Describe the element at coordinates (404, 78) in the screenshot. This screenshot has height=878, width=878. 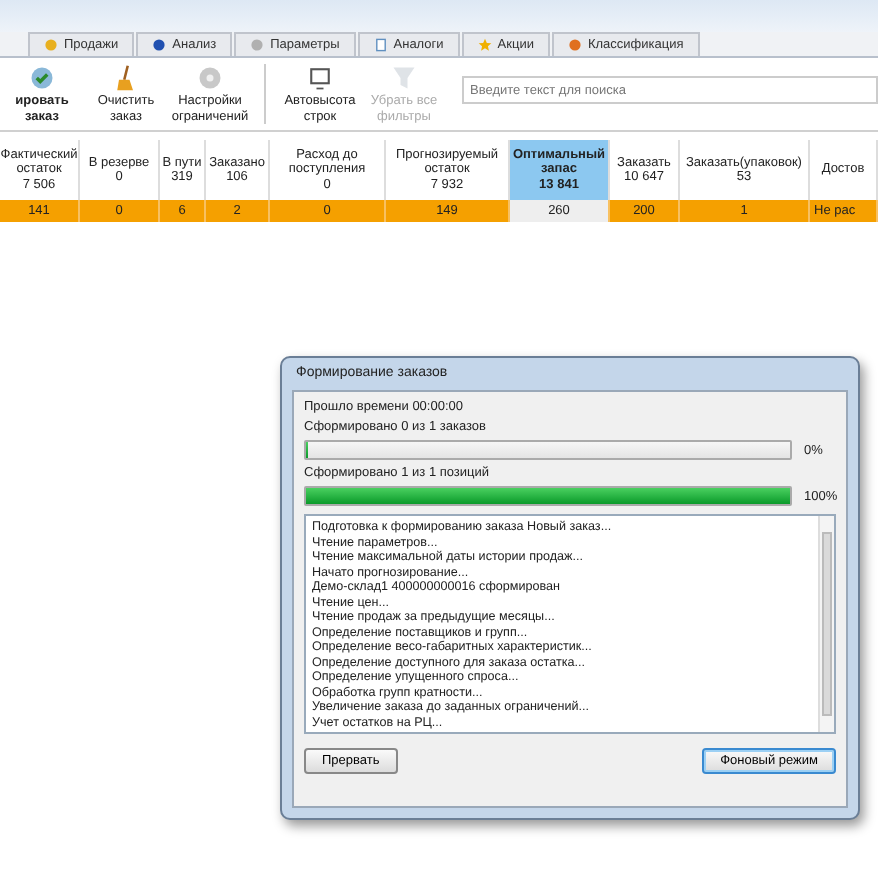
I see `funnel-icon` at that location.